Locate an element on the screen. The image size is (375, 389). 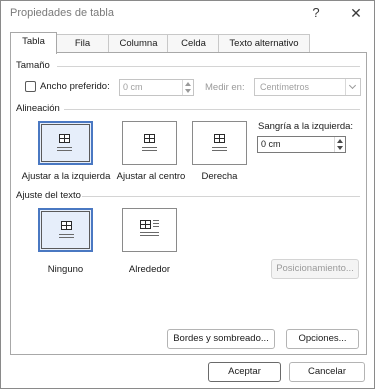
align-center-label: Ajustar al centro is located at coordinates (151, 176).